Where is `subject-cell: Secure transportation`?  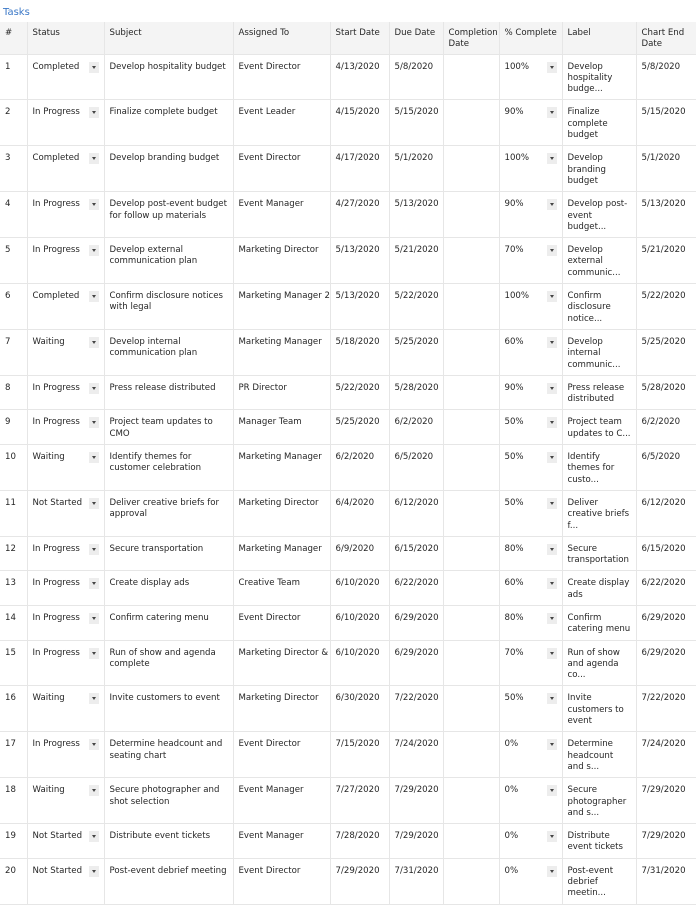 subject-cell: Secure transportation is located at coordinates (169, 554).